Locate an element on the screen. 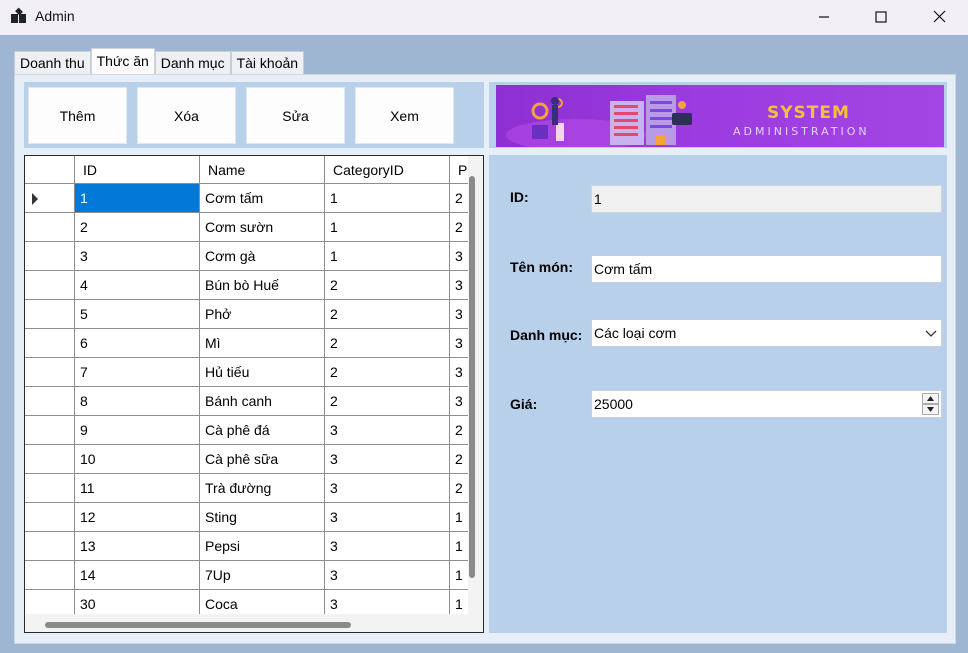 This screenshot has width=968, height=653. cell-id: 11 is located at coordinates (137, 488).